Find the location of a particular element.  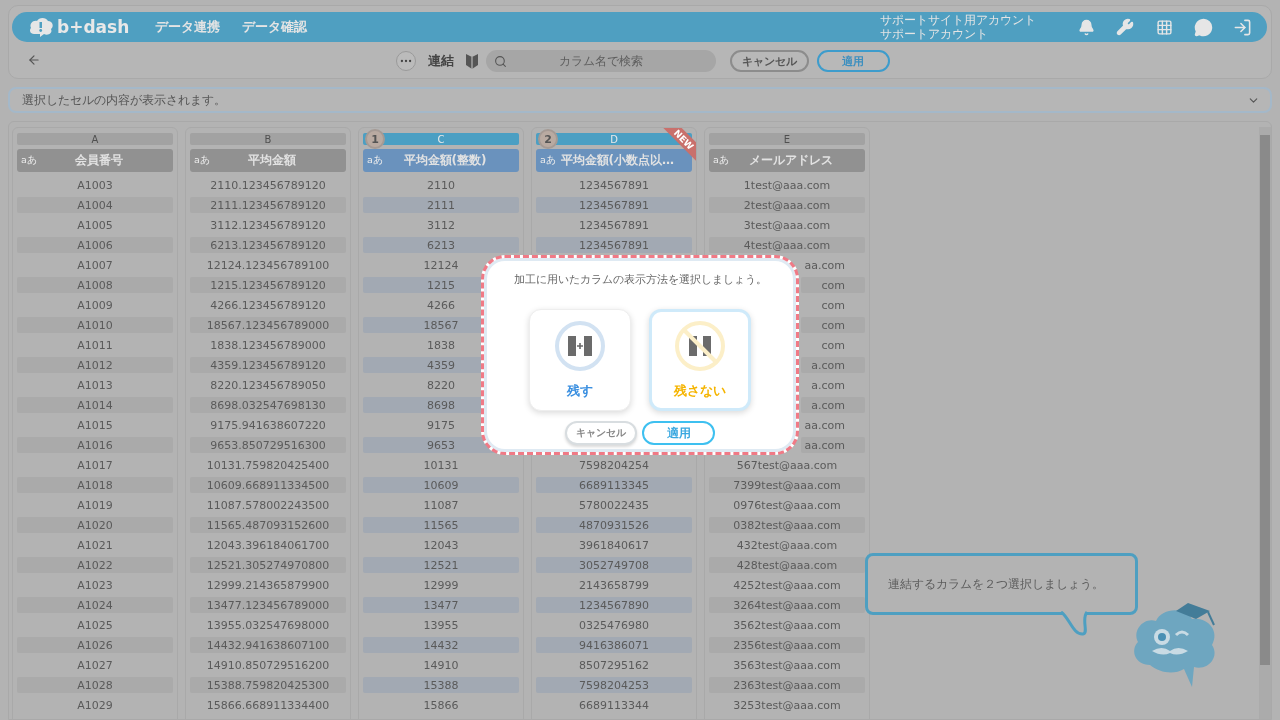

cell-preview-text: 選択したセルの内容が表示されます。 is located at coordinates (124, 100).